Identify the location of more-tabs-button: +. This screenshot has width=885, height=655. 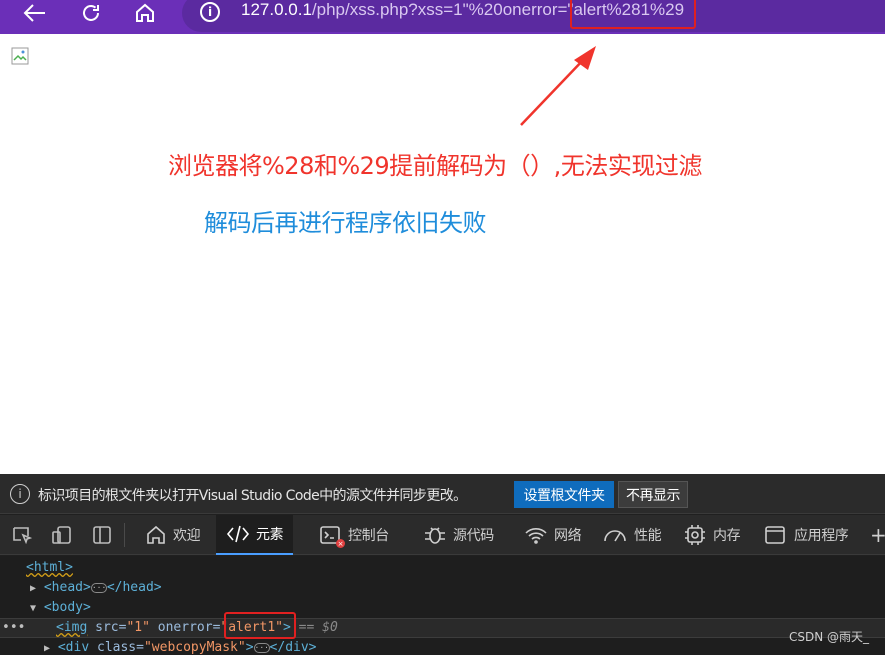
(877, 535).